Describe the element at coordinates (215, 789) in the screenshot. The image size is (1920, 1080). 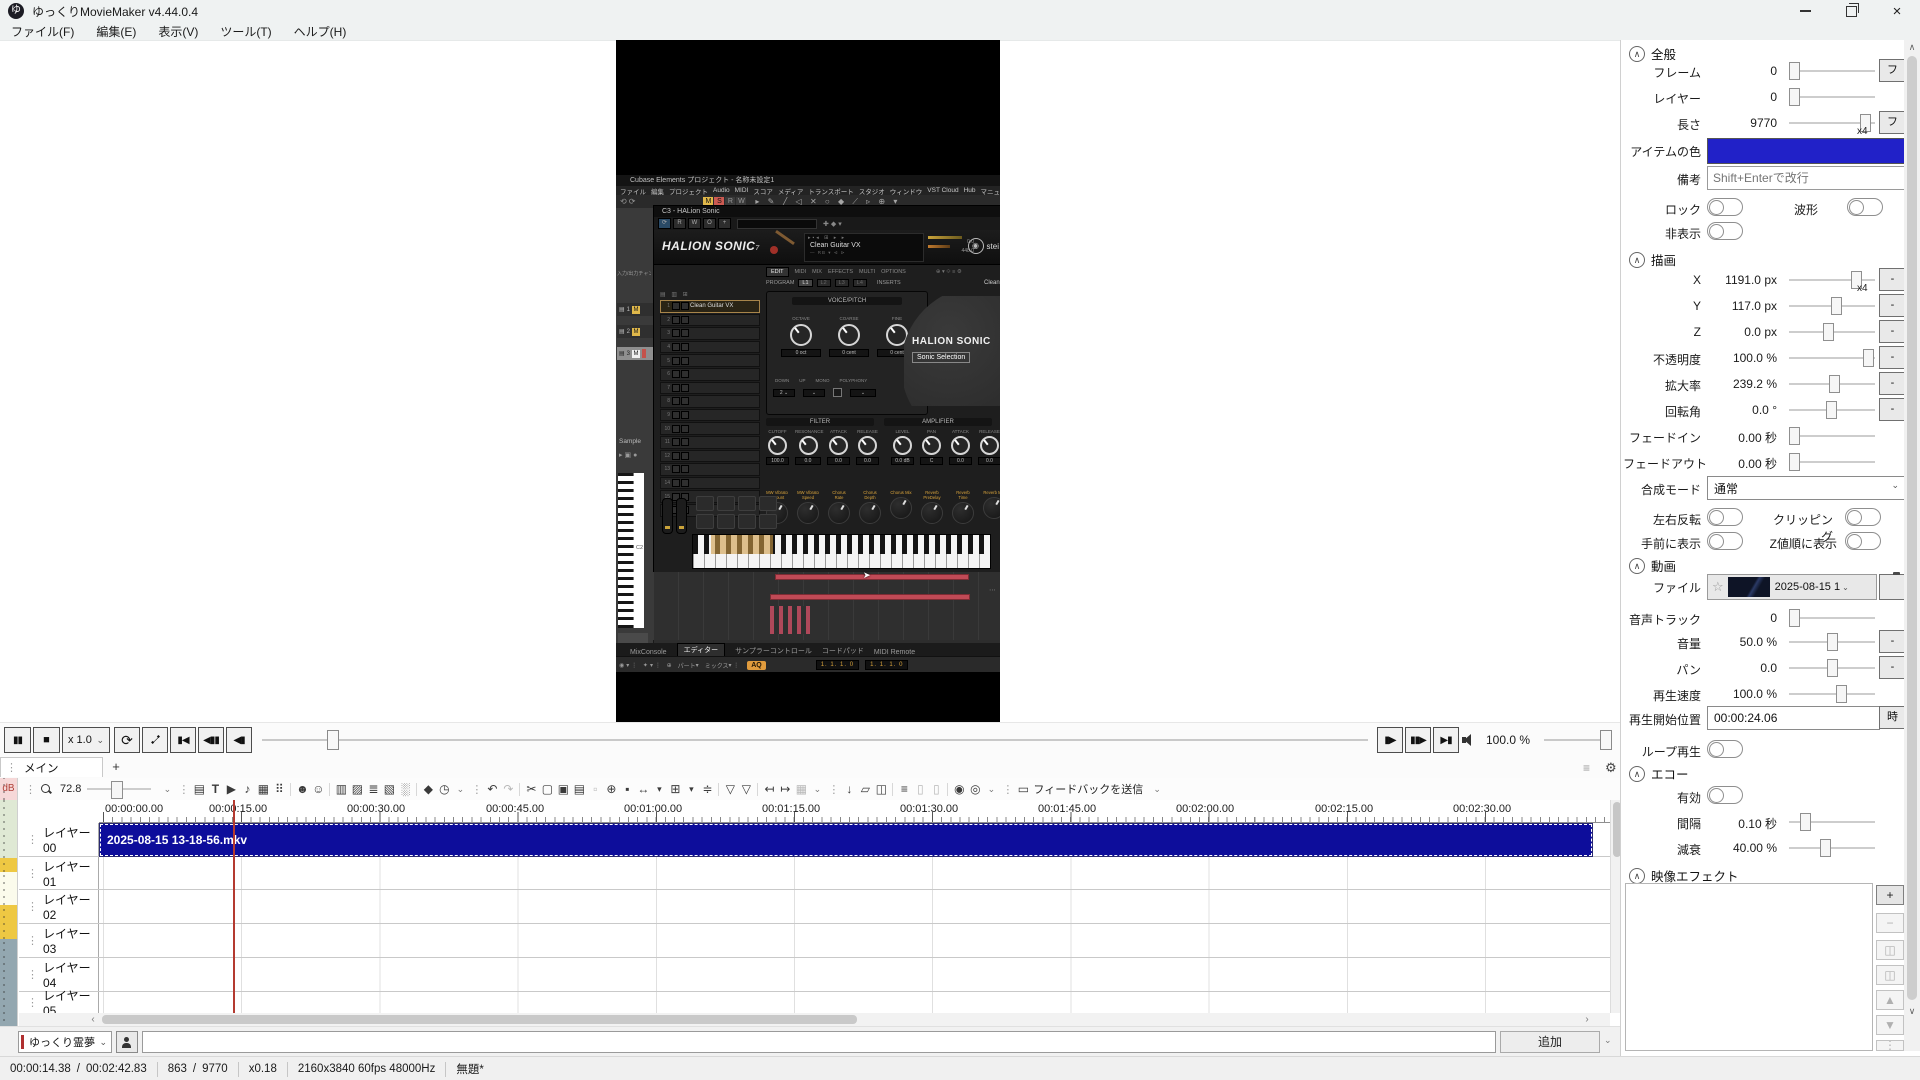
I see `add-text-item-button: T` at that location.